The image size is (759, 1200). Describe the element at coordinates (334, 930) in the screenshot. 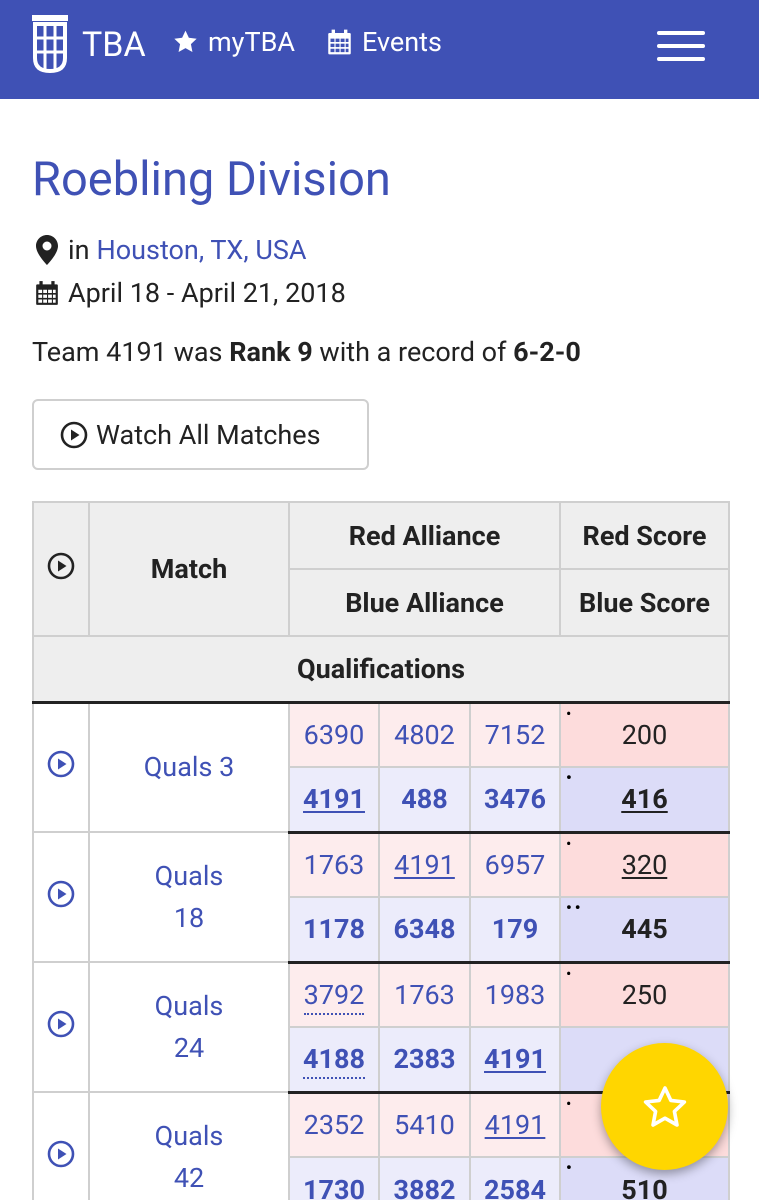

I see `blue-team-link: 1178` at that location.